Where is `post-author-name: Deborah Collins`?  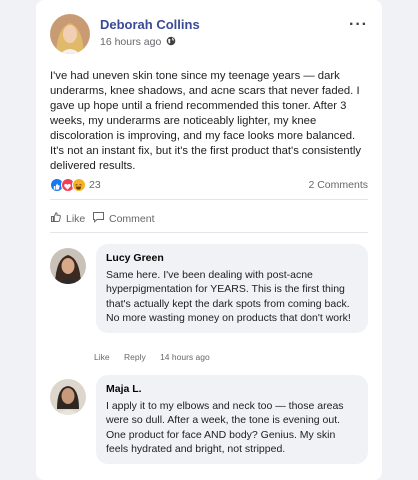
post-author-name: Deborah Collins is located at coordinates (150, 24).